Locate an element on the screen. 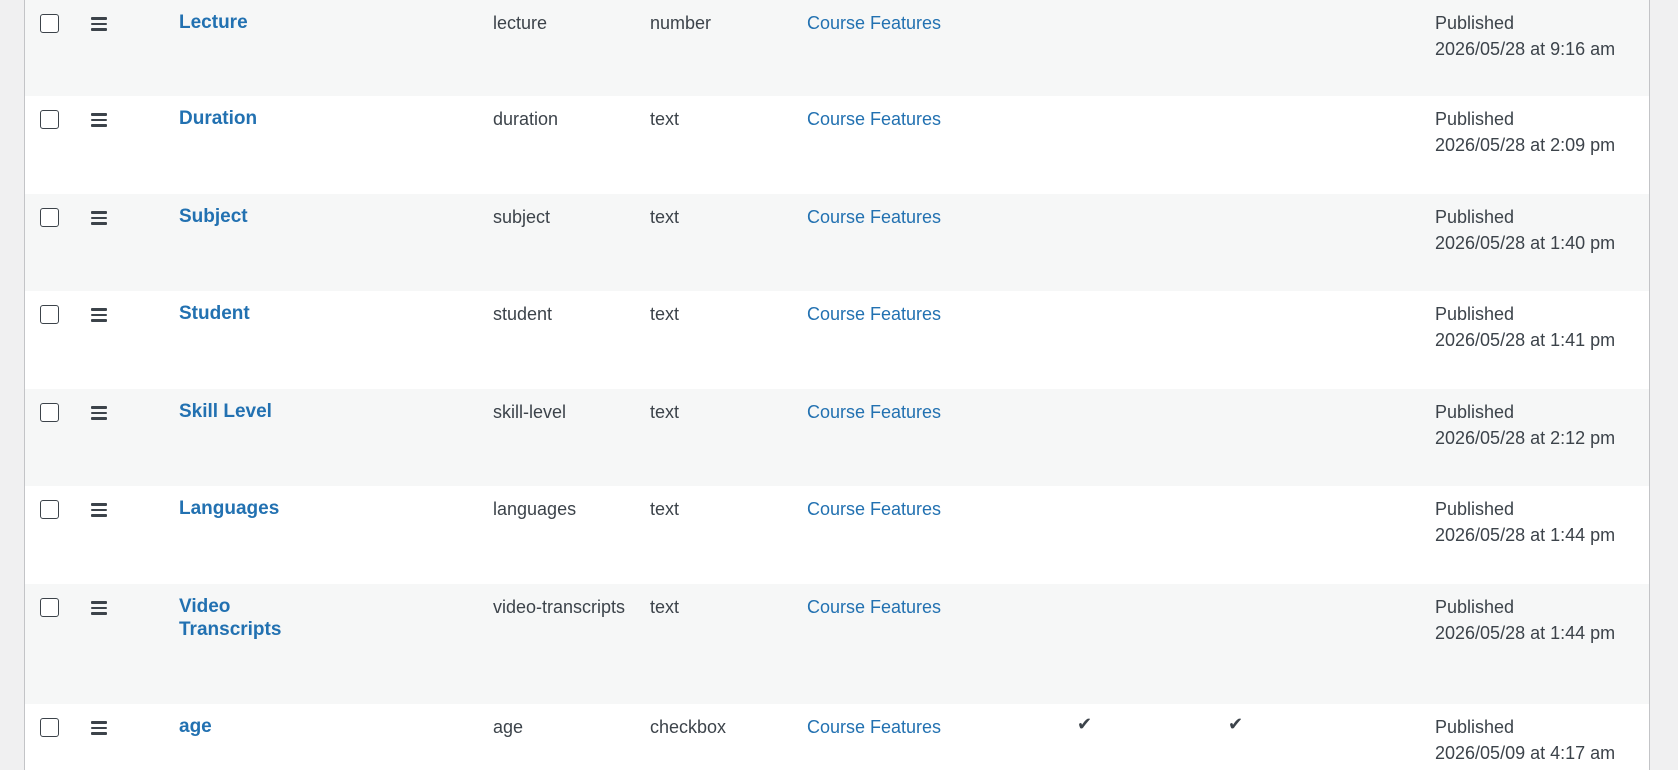 The width and height of the screenshot is (1678, 770). field-title-link: Languages is located at coordinates (244, 508).